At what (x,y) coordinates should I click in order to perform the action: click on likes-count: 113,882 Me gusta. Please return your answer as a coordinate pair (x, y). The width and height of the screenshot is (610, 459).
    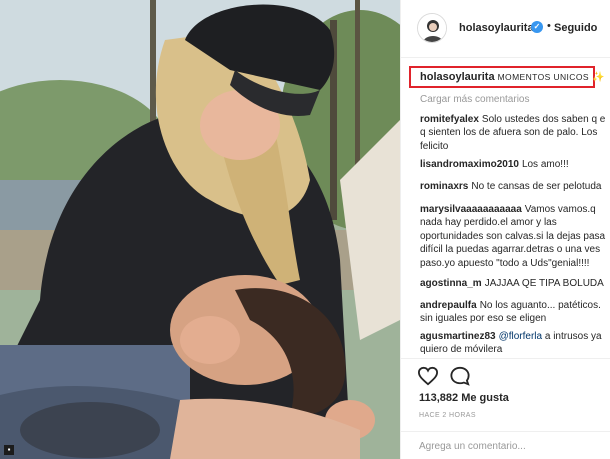
    Looking at the image, I should click on (464, 398).